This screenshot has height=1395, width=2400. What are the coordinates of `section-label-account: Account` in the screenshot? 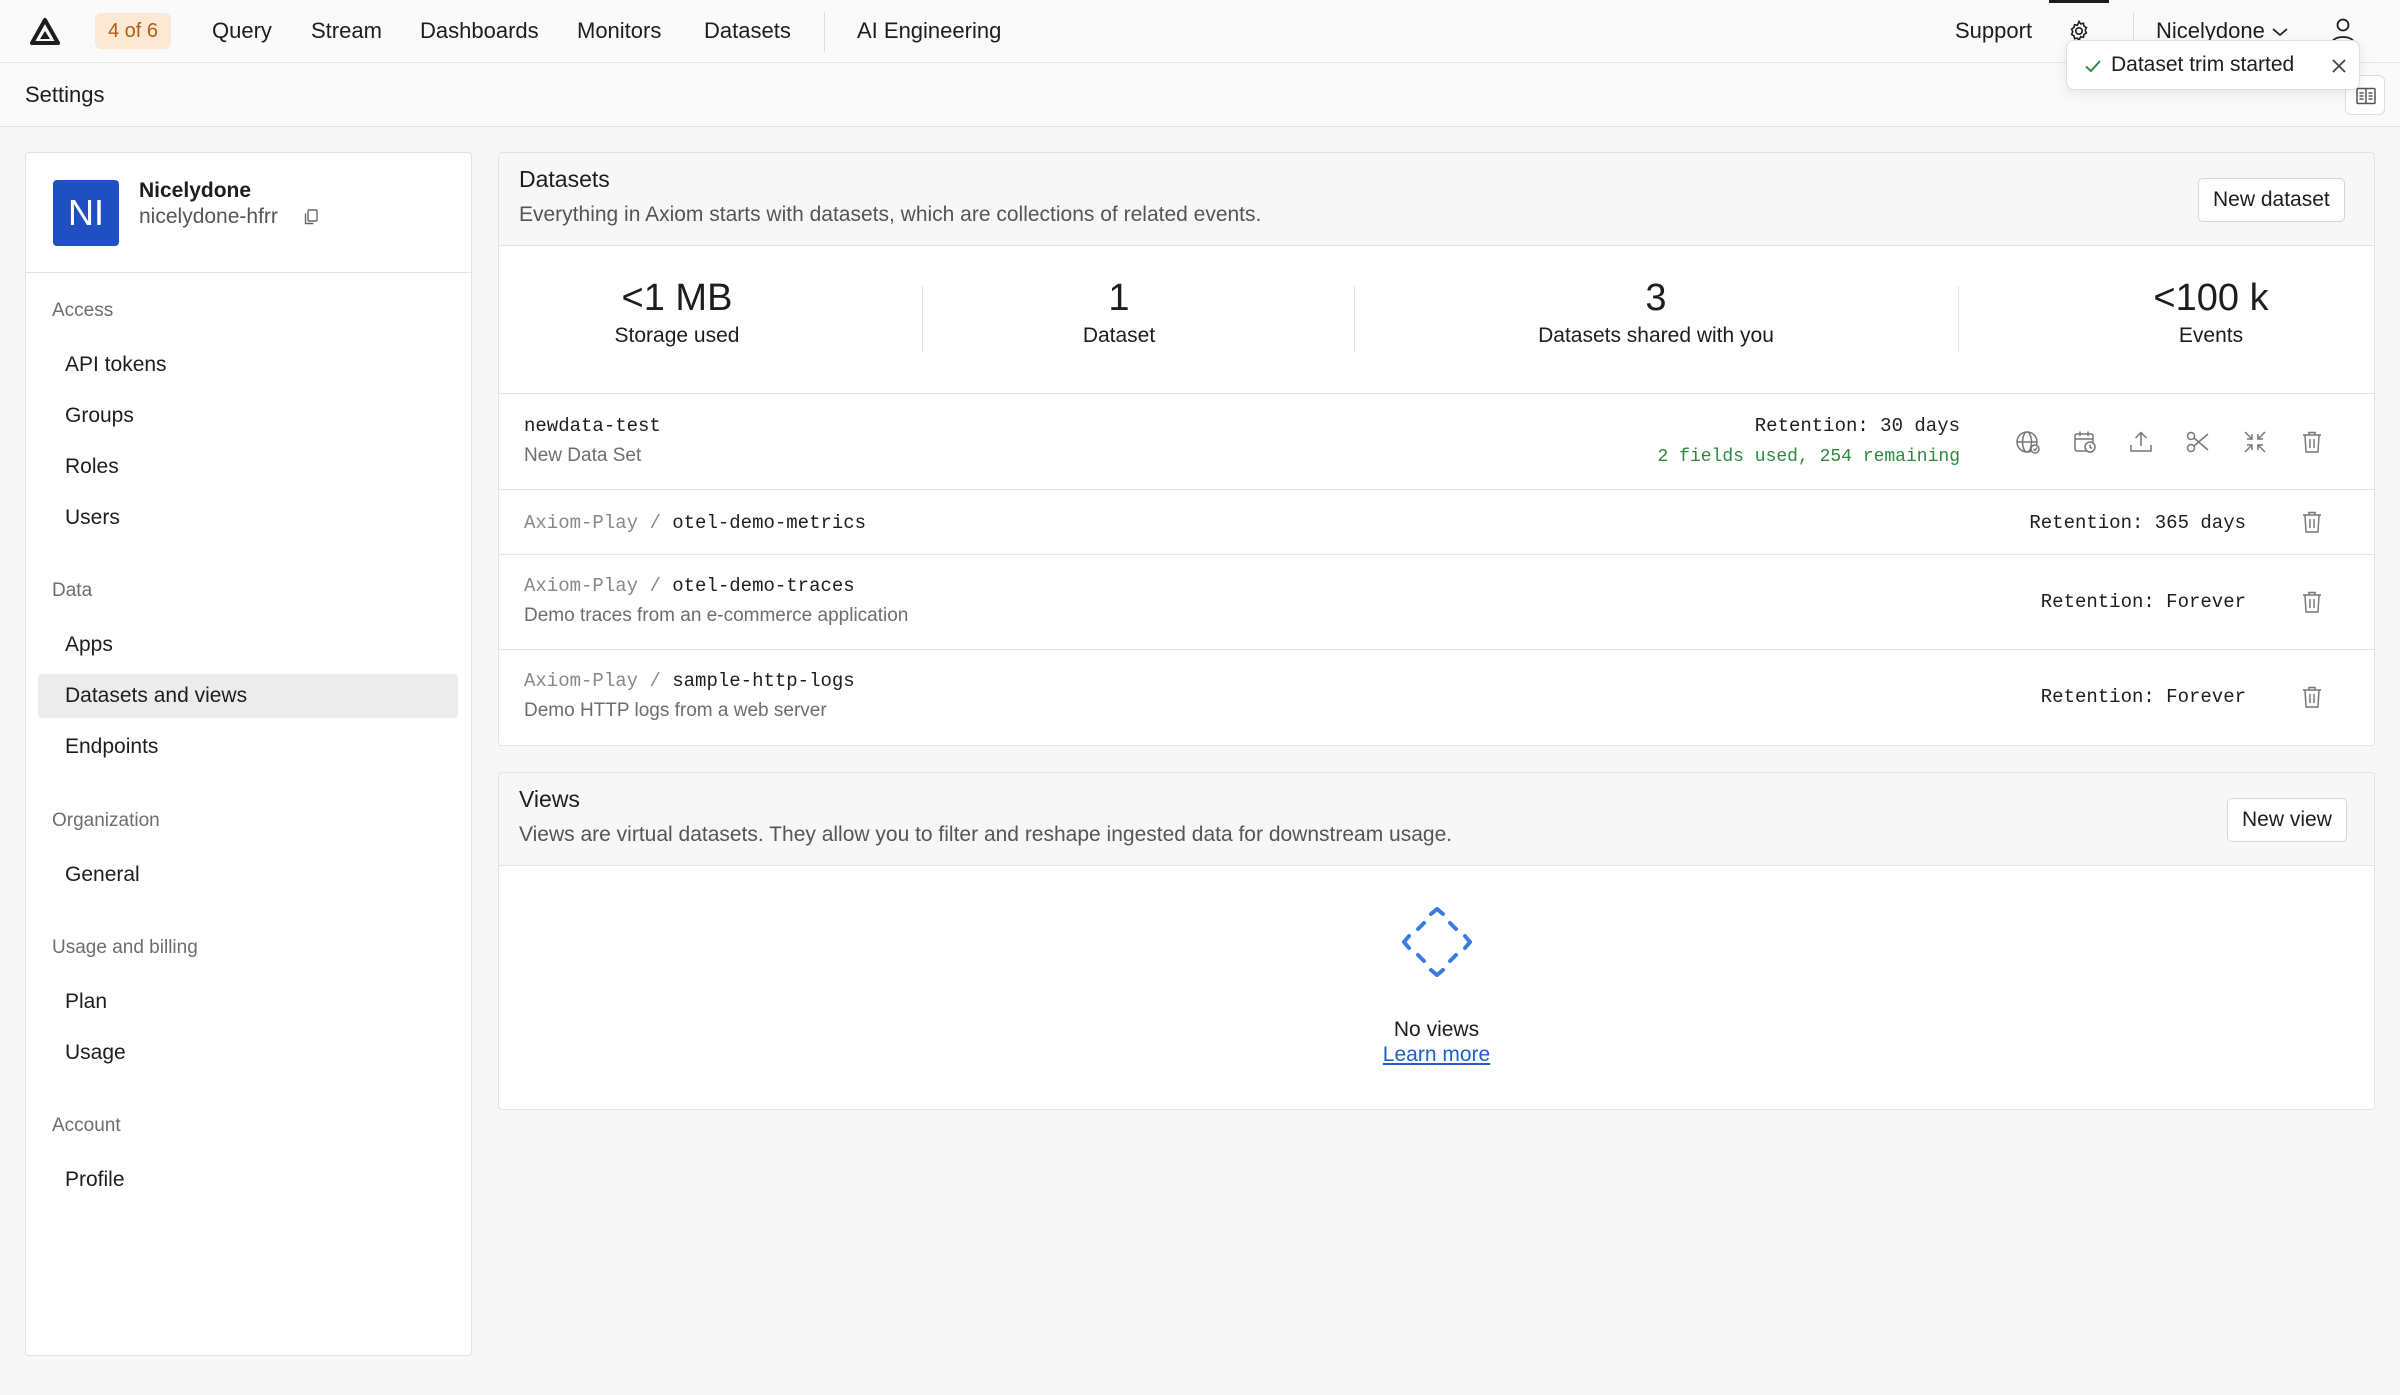 It's located at (86, 1125).